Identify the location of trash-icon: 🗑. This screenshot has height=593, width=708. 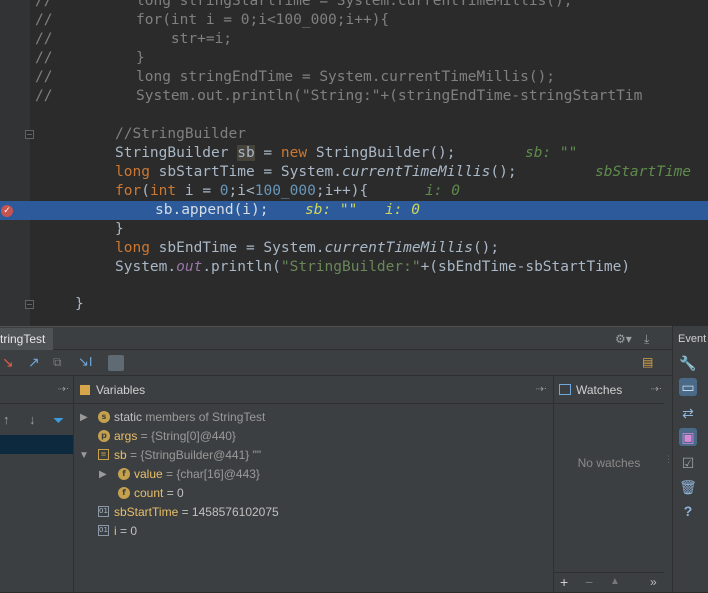
(688, 487).